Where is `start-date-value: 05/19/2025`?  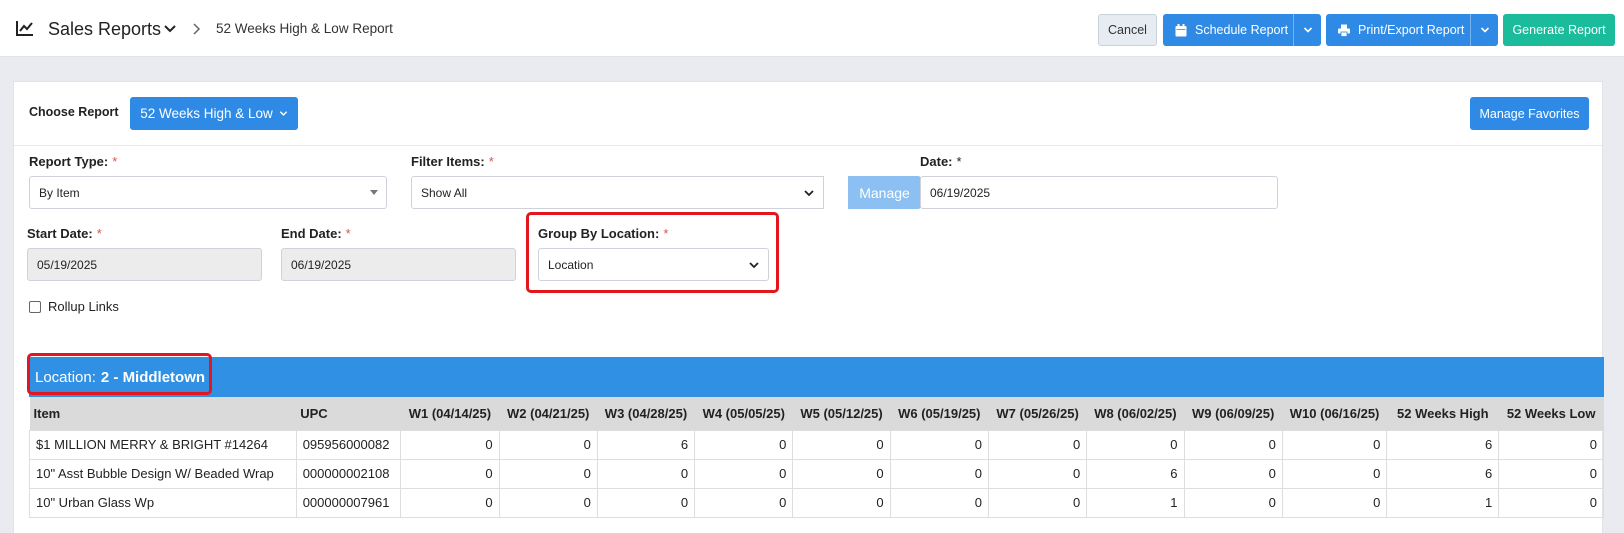
start-date-value: 05/19/2025 is located at coordinates (67, 264).